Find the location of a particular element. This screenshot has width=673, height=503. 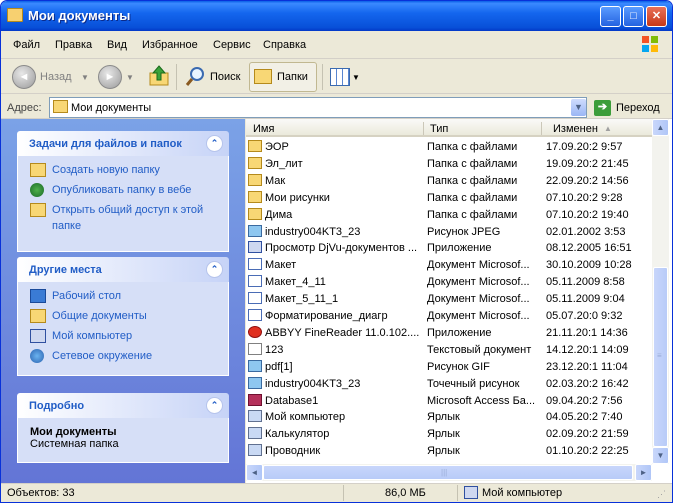

address-dropdown-icon: ▼ is located at coordinates (578, 107).